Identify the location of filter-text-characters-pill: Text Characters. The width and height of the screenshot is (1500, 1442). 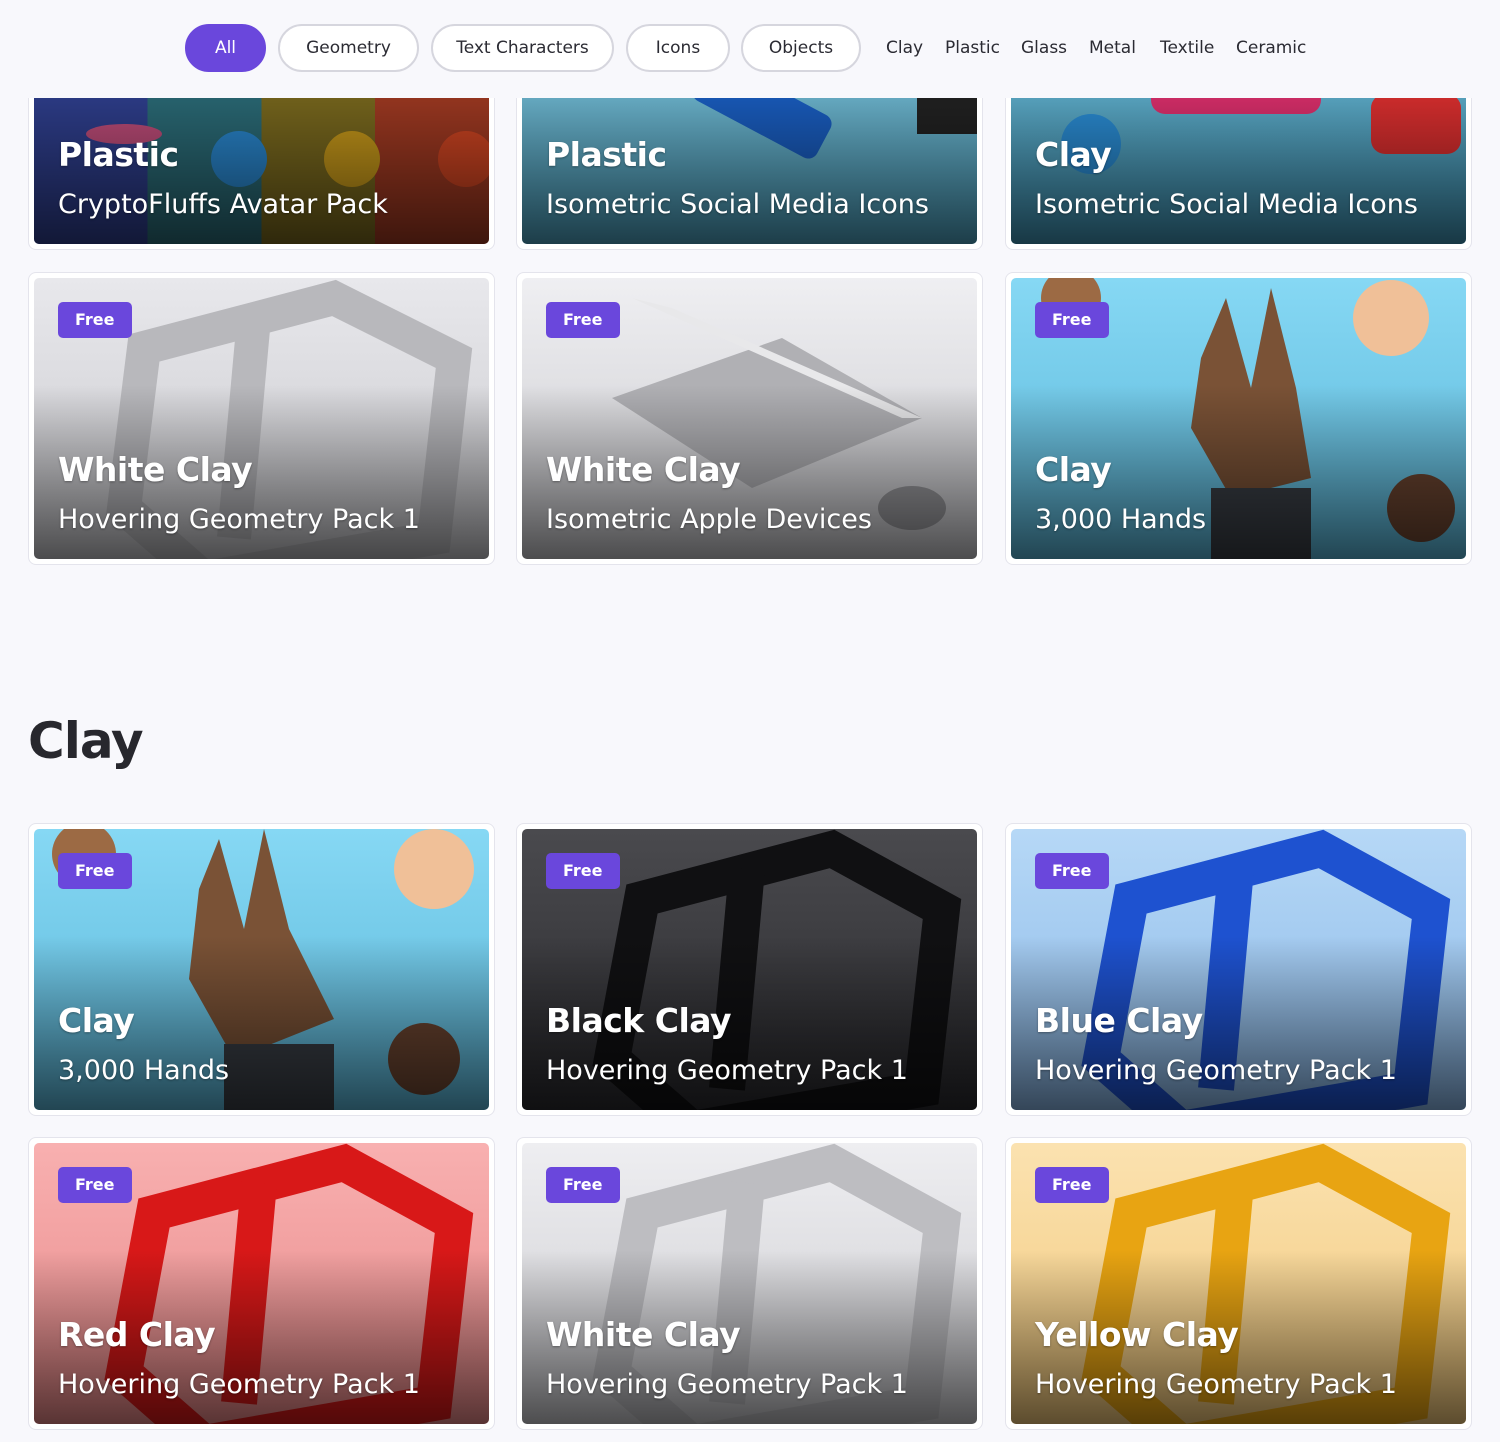
(522, 48).